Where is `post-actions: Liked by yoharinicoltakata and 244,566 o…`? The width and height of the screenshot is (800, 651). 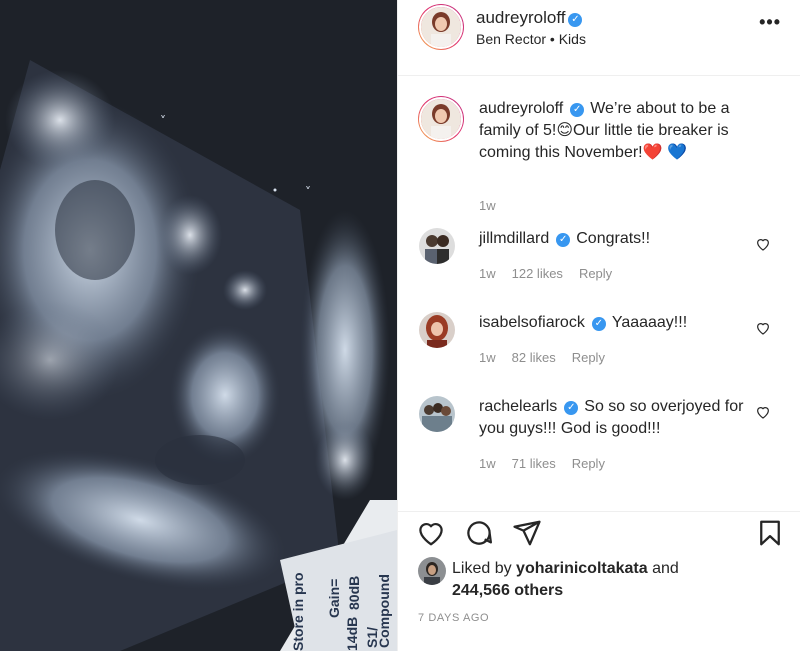
post-actions: Liked by yoharinicoltakata and 244,566 o… is located at coordinates (599, 581).